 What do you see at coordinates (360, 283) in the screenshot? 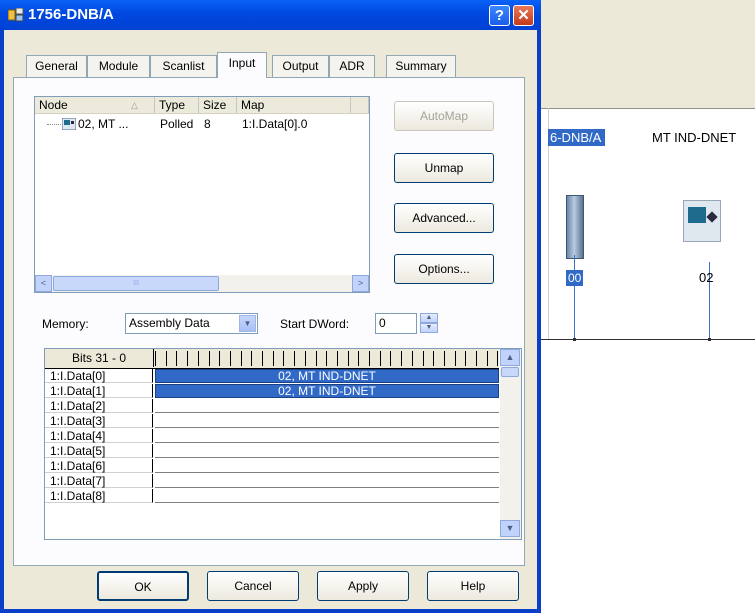
I see `scroll-right-icon: >` at bounding box center [360, 283].